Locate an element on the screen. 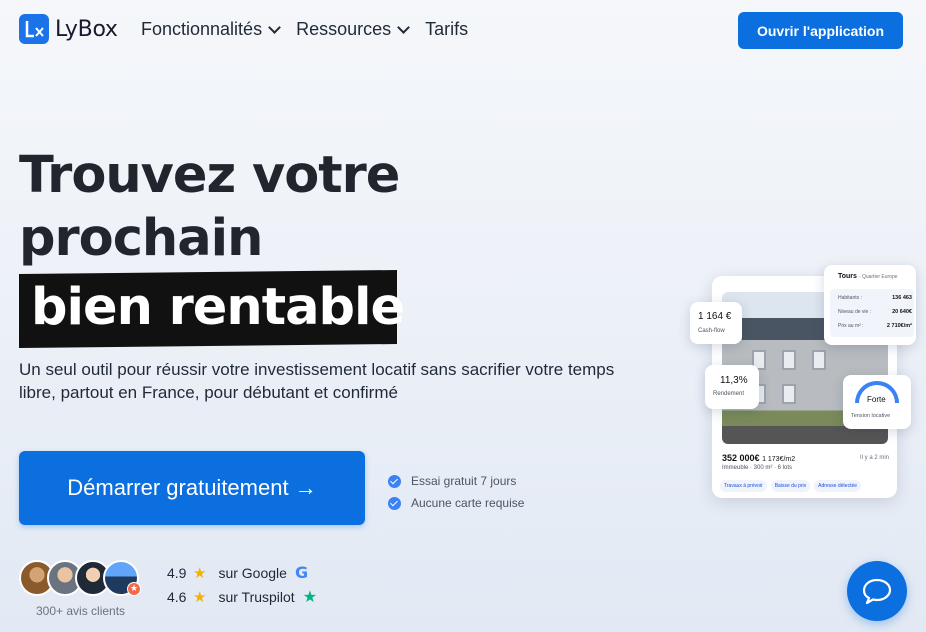 Image resolution: width=926 pixels, height=632 pixels. client-avatars: ★ is located at coordinates (80, 578).